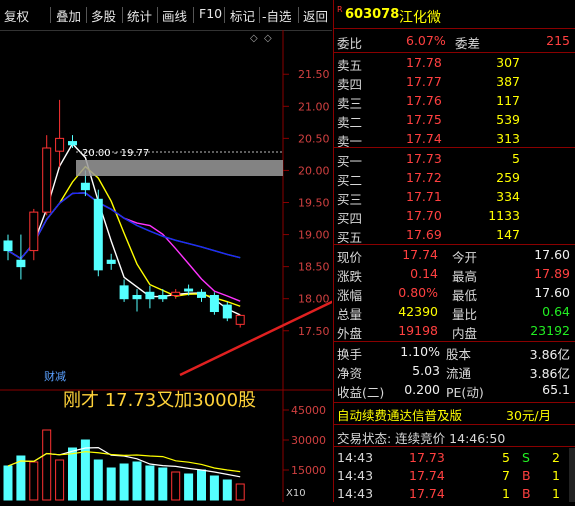  Describe the element at coordinates (572, 475) in the screenshot. I see `tick-scrollbar` at that location.